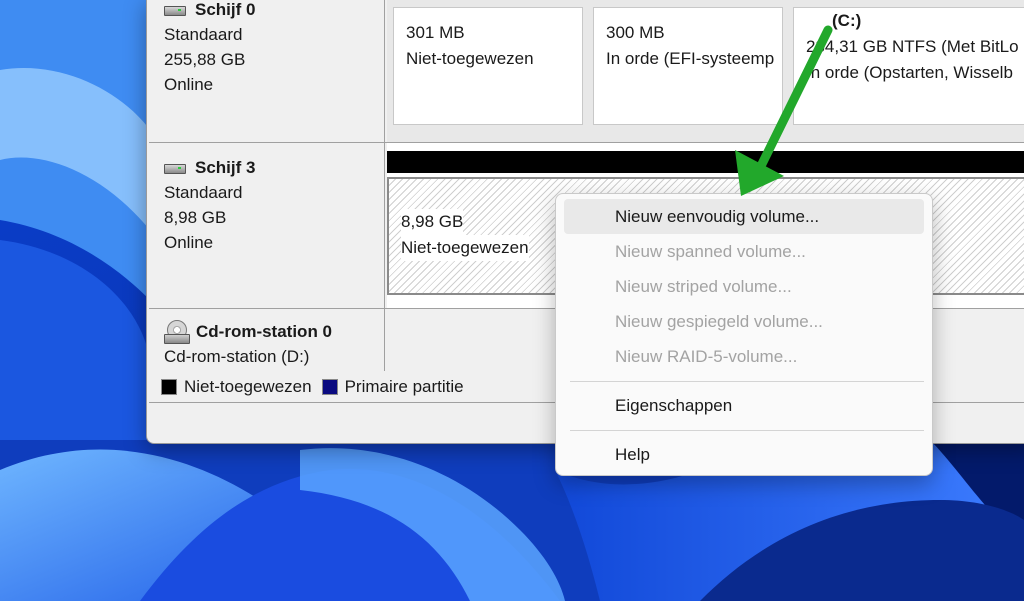 The width and height of the screenshot is (1024, 601). I want to click on legend-swatch-primary, so click(329, 386).